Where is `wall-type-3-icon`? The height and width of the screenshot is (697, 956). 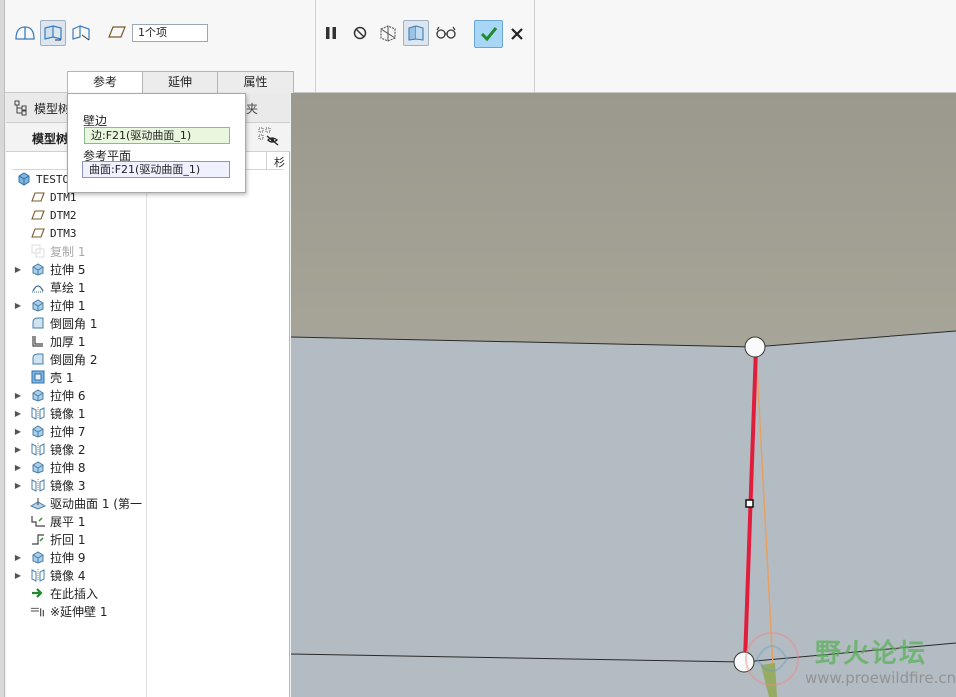
wall-type-3-icon is located at coordinates (81, 33).